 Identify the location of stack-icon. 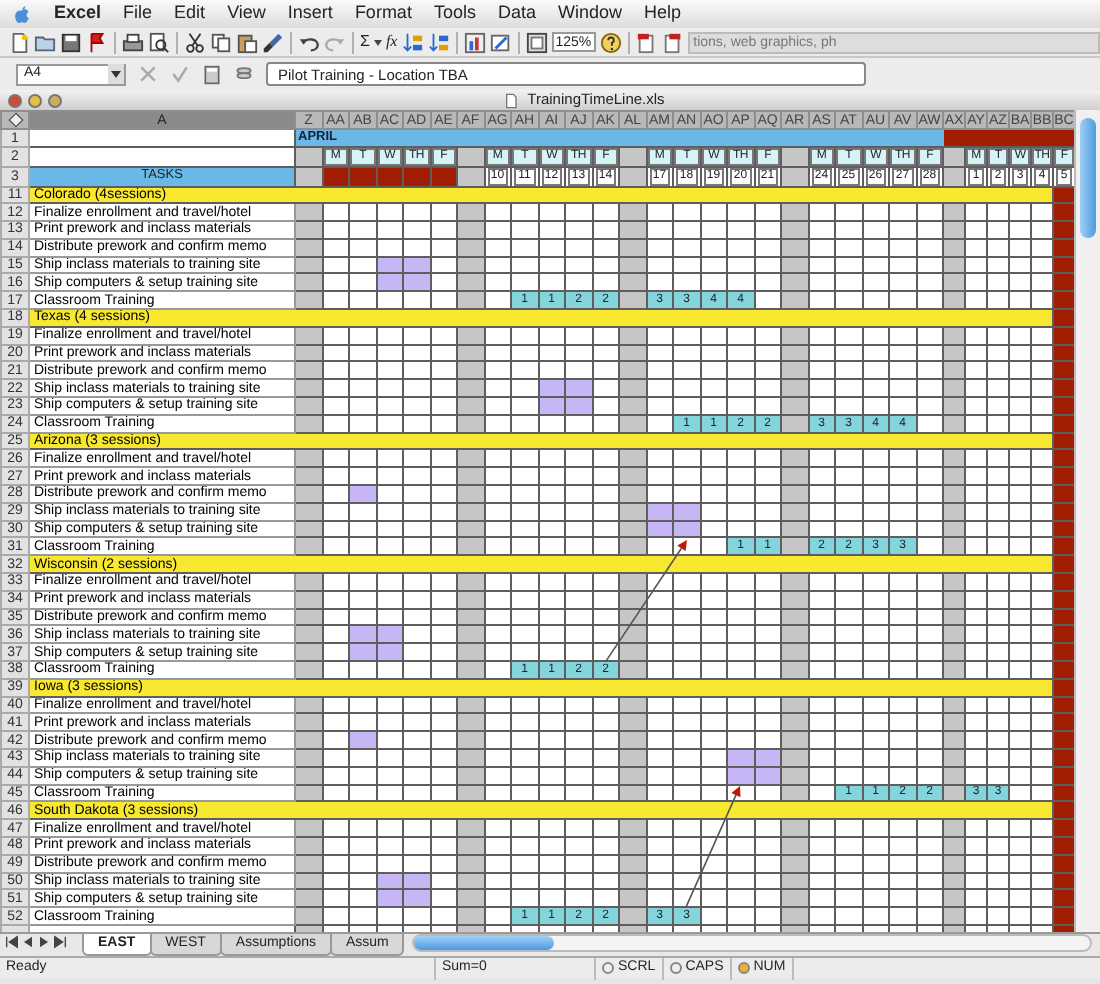
(244, 74).